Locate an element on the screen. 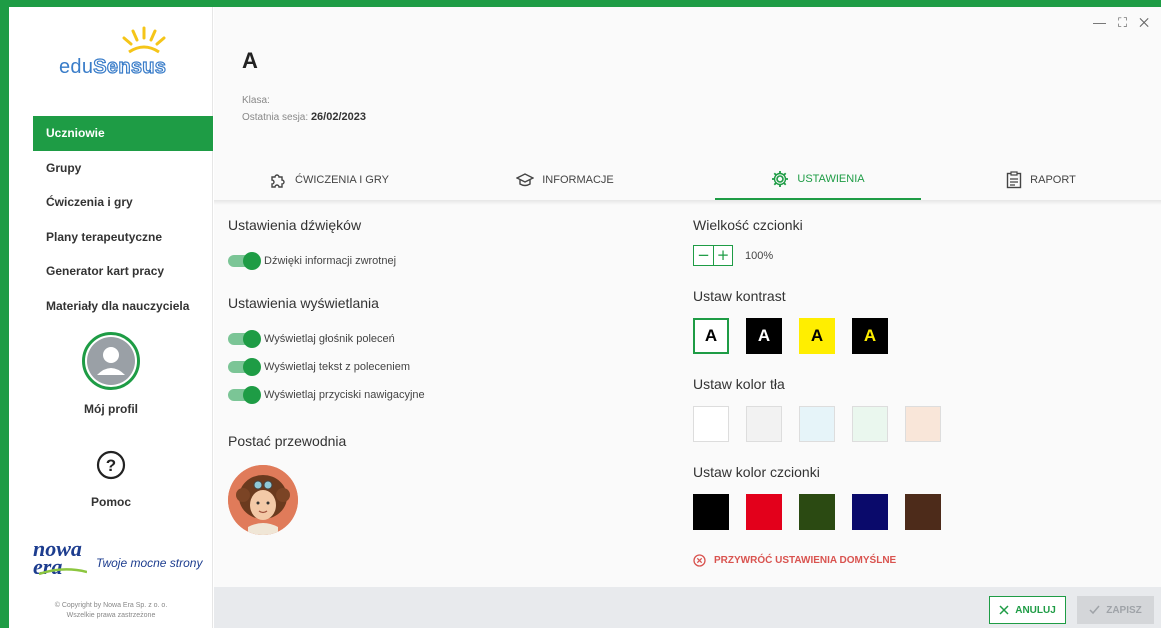 This screenshot has height=628, width=1161. tab-label: USTAWIENIA is located at coordinates (831, 179).